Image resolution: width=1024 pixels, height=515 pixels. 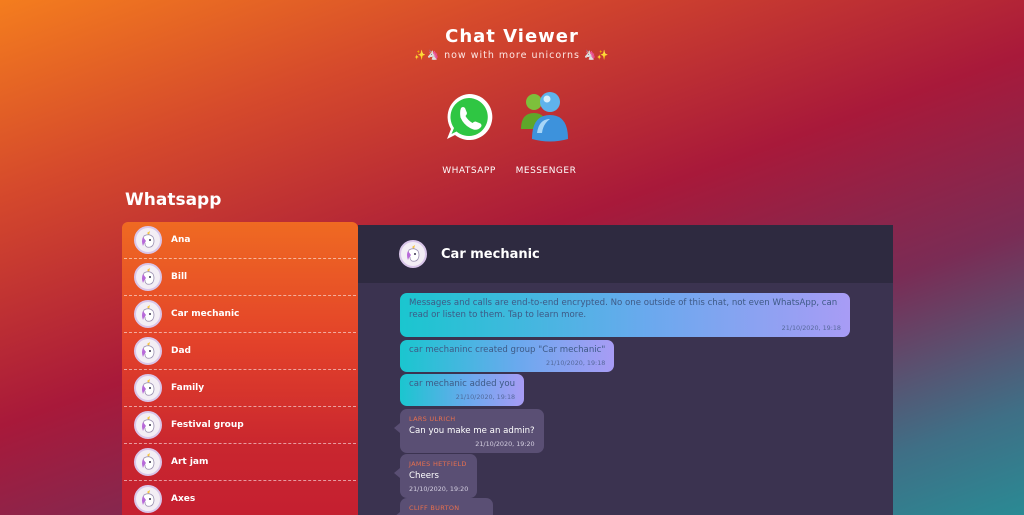 I want to click on contact-item-ana: Ana, so click(x=240, y=240).